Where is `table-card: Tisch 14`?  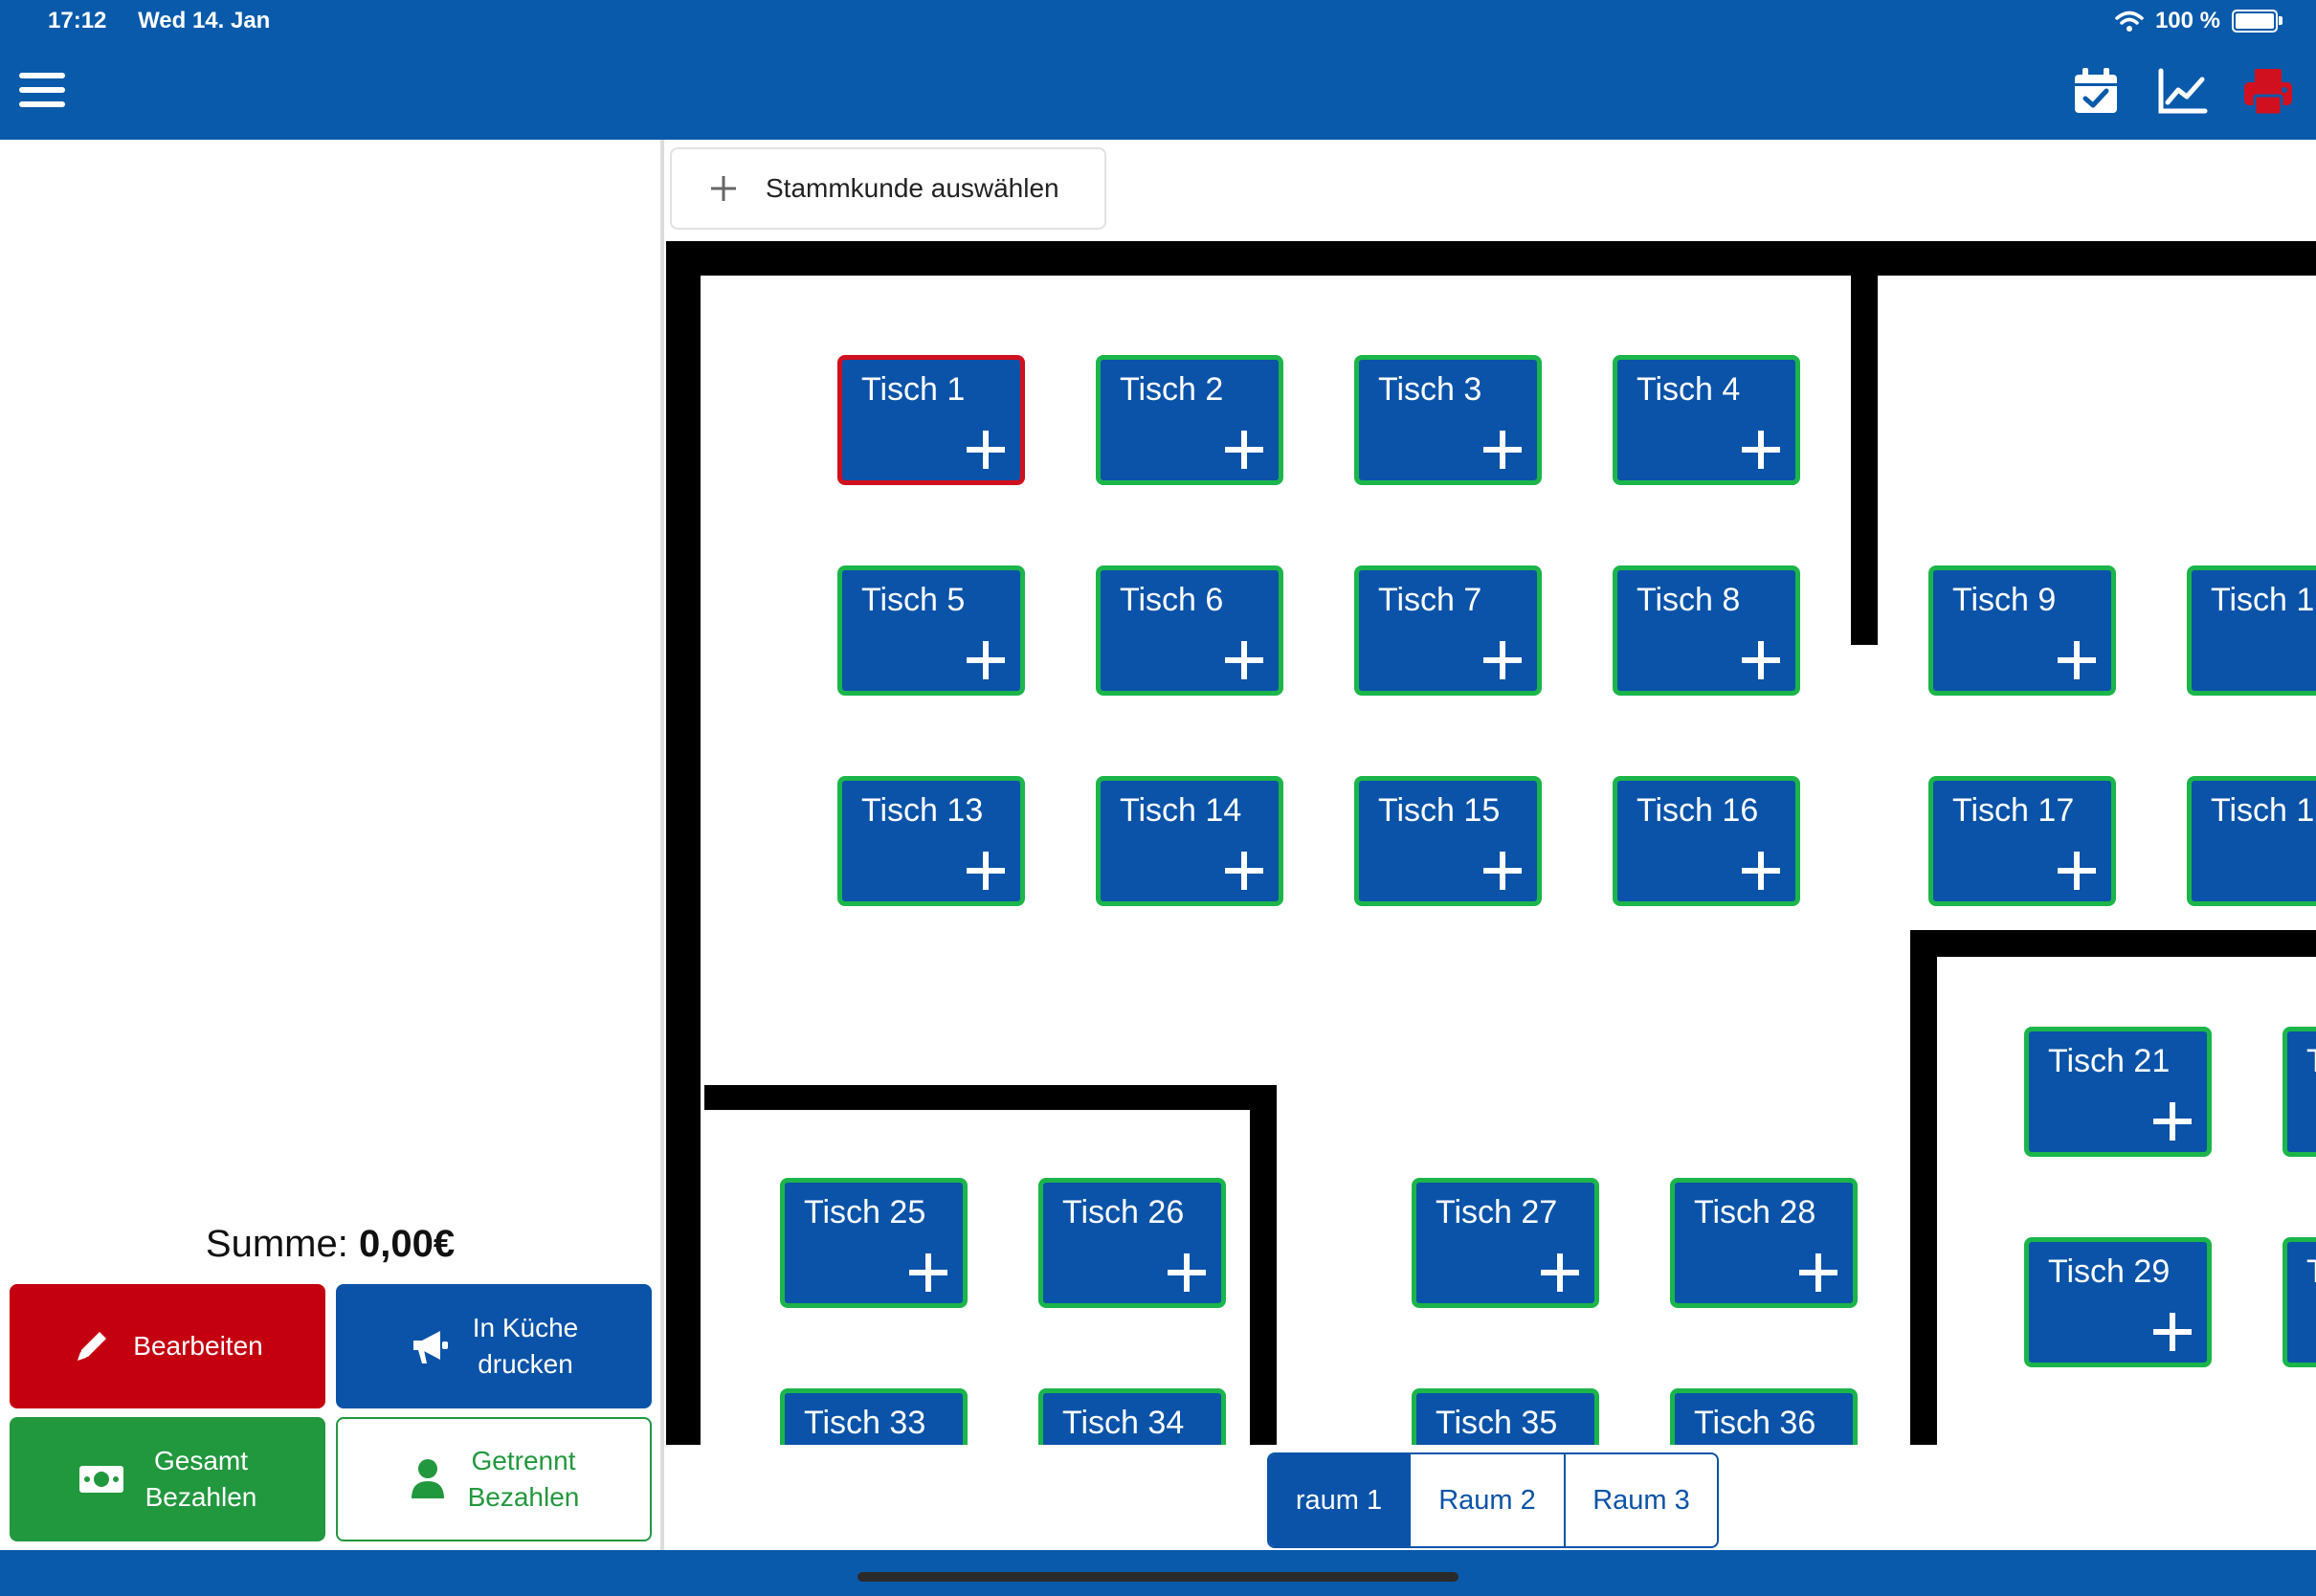
table-card: Tisch 14 is located at coordinates (1190, 841).